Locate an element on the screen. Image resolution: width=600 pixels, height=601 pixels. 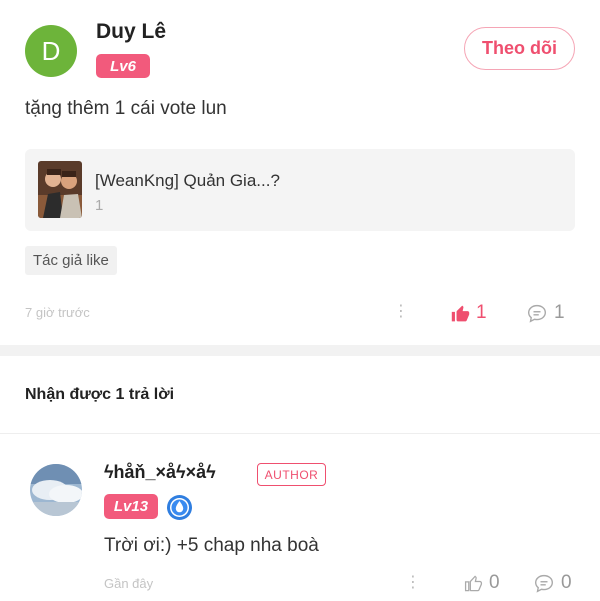
avatar-letter: D is located at coordinates (51, 50).